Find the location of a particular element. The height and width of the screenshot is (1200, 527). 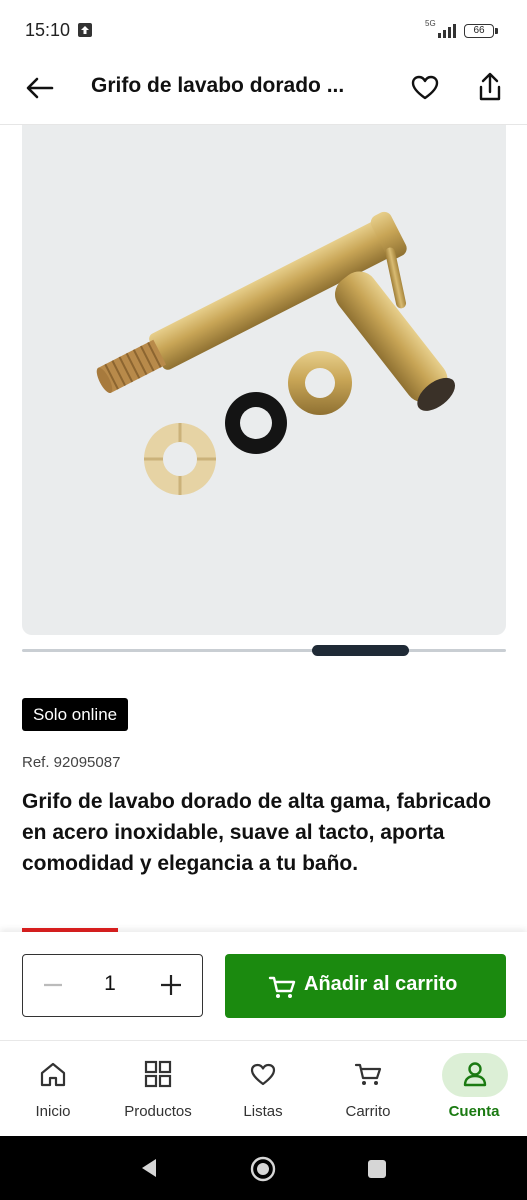

nav-label-inicio: Inicio is located at coordinates (53, 1111).